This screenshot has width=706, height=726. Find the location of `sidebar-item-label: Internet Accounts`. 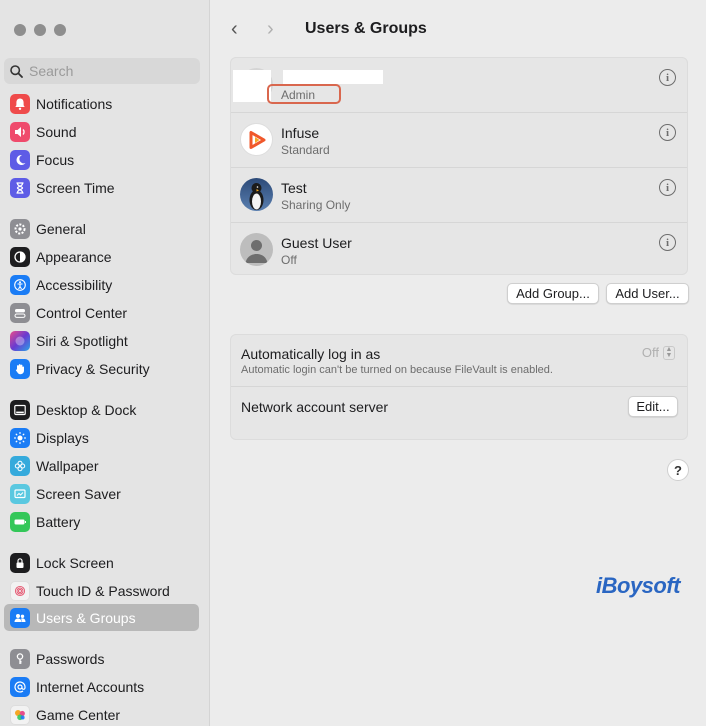

sidebar-item-label: Internet Accounts is located at coordinates (90, 686).